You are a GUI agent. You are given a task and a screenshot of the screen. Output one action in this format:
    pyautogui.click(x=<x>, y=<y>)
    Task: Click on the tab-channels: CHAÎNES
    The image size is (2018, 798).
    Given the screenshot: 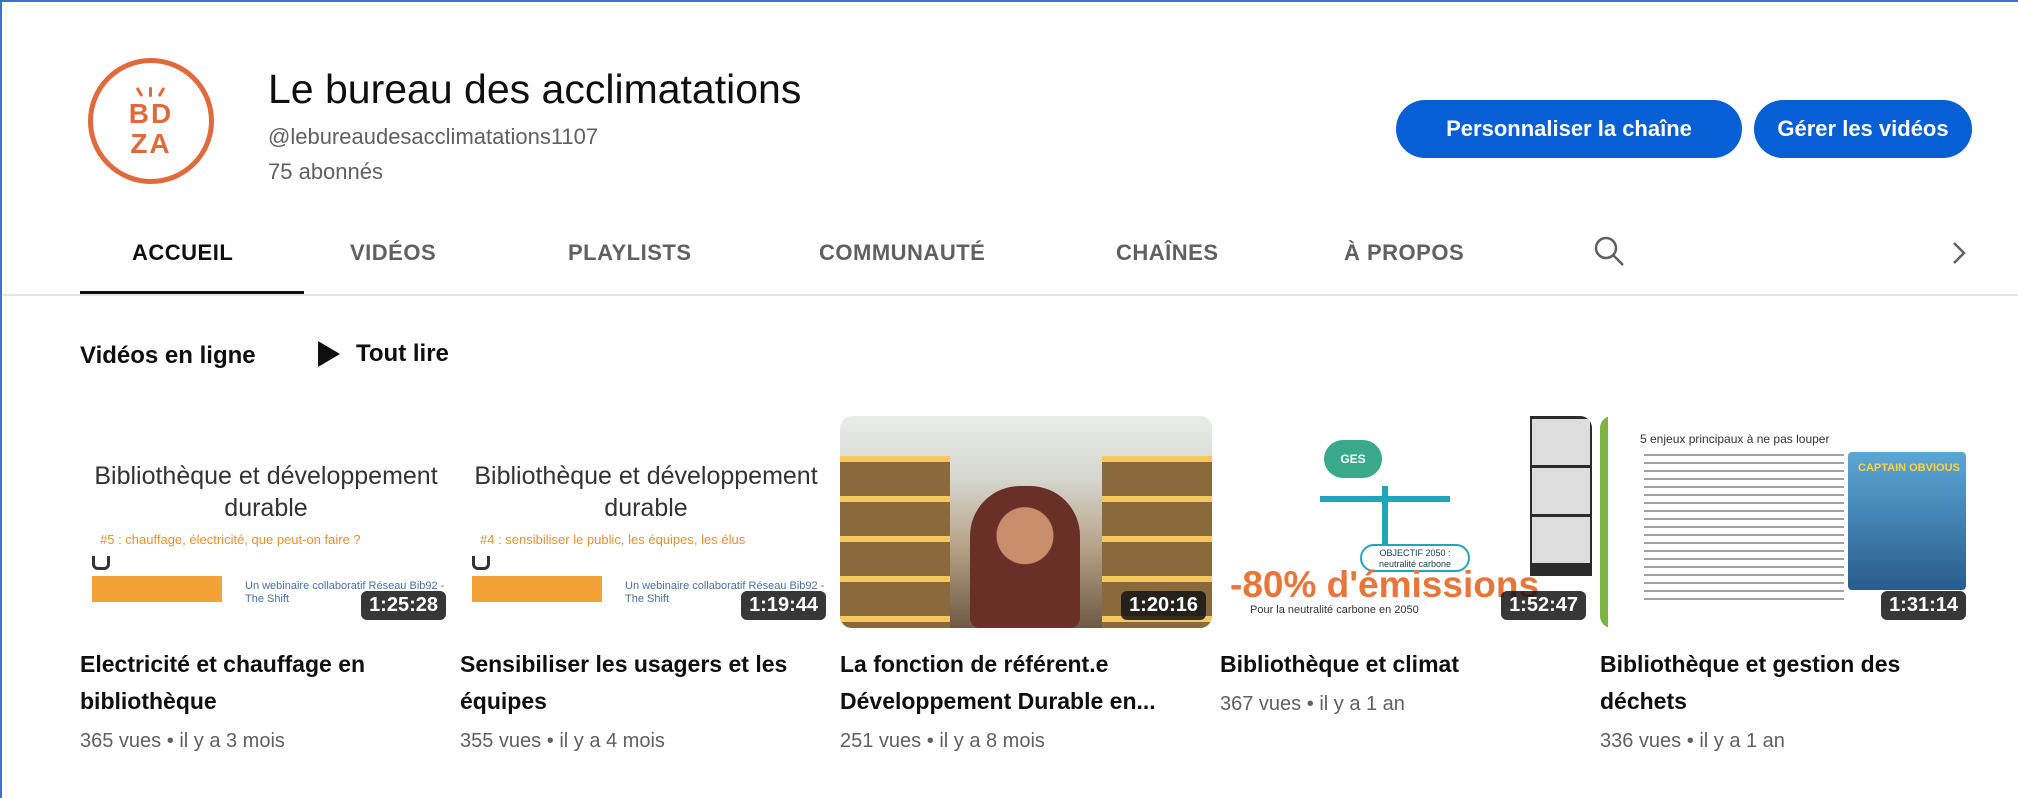 What is the action you would take?
    pyautogui.click(x=1167, y=253)
    